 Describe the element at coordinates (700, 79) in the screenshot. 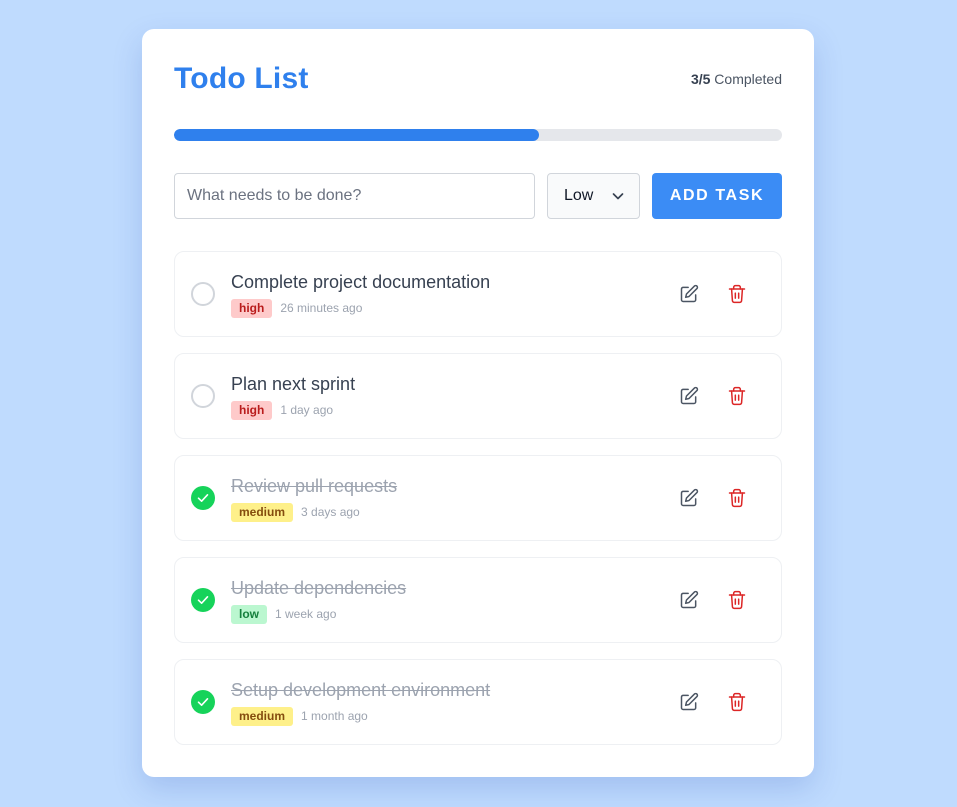

I see `completed-count: 3/5` at that location.